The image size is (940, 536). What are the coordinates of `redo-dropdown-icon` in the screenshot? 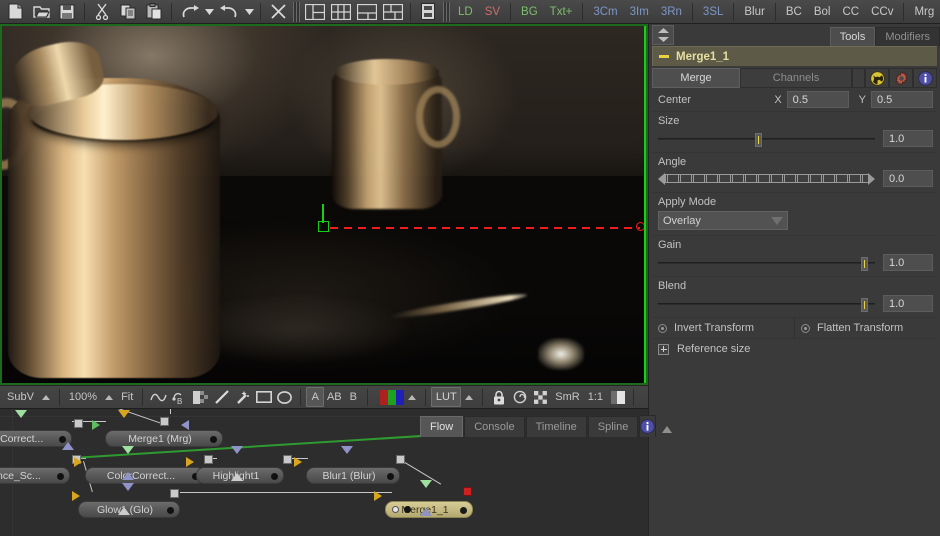 It's located at (249, 12).